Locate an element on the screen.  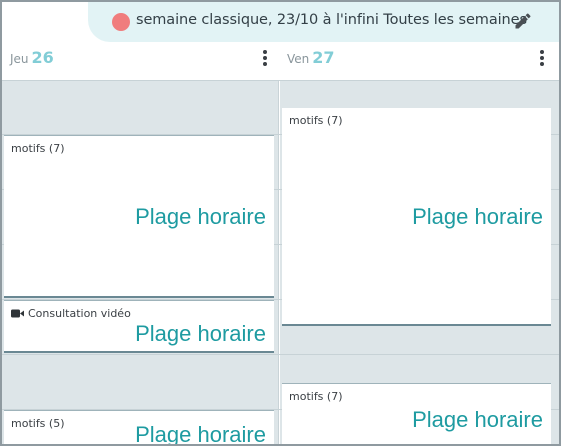
day-number: 27 is located at coordinates (323, 57).